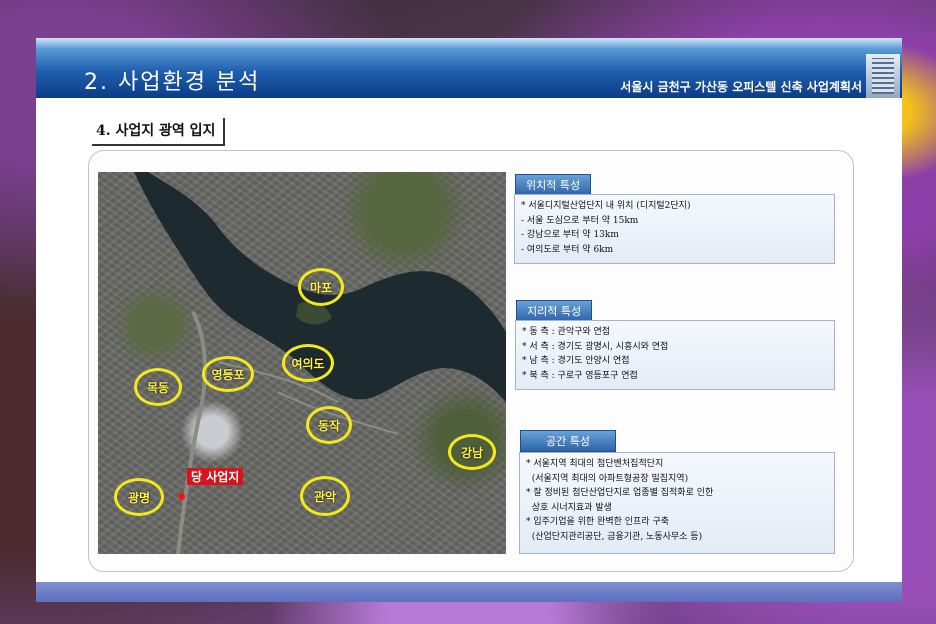  I want to click on info-line: 상호 시너지효과 발생, so click(569, 507).